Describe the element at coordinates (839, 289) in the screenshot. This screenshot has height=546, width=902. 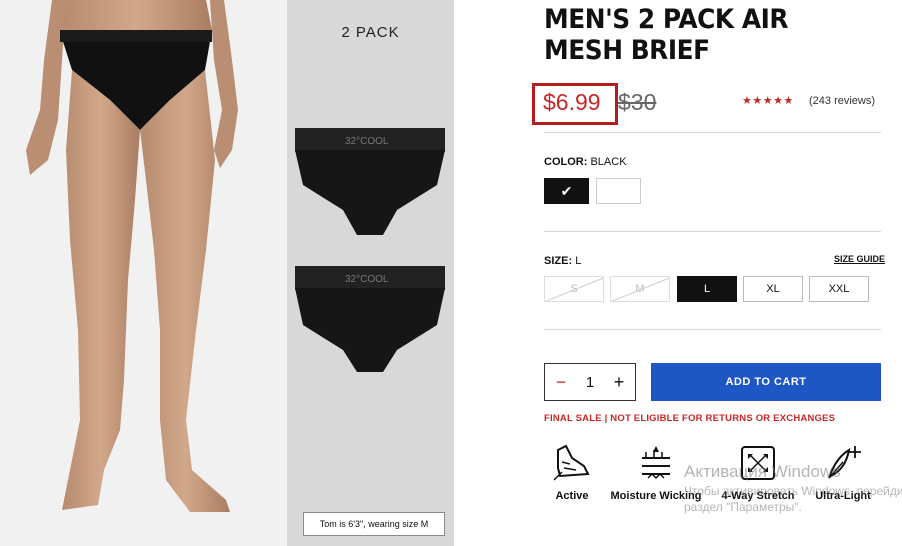
I see `size-option-xxl: XXL` at that location.